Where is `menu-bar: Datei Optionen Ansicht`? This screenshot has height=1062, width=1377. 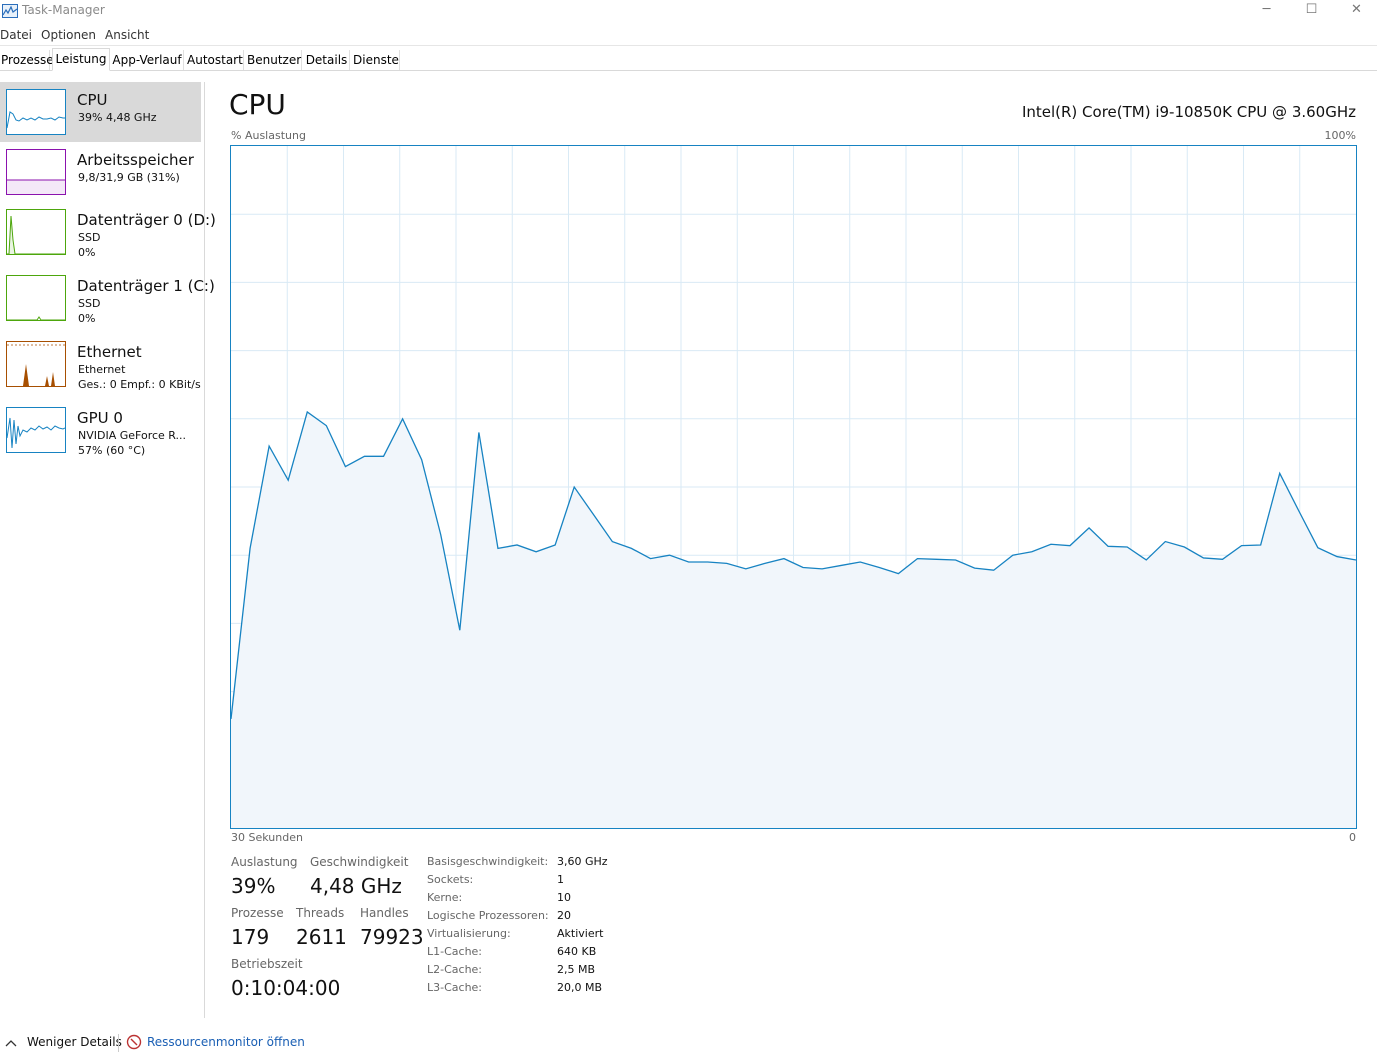
menu-bar: Datei Optionen Ansicht is located at coordinates (688, 35).